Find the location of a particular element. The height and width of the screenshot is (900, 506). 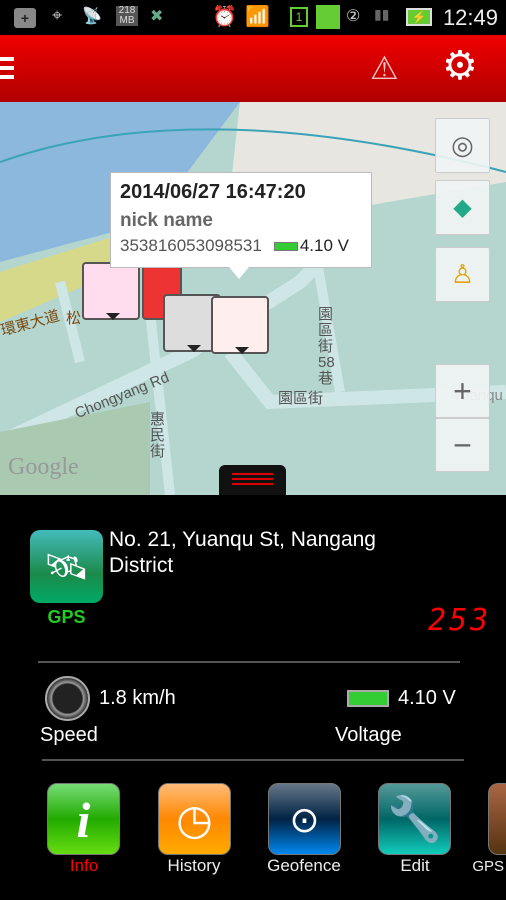

zoom-out-button: − is located at coordinates (462, 445).